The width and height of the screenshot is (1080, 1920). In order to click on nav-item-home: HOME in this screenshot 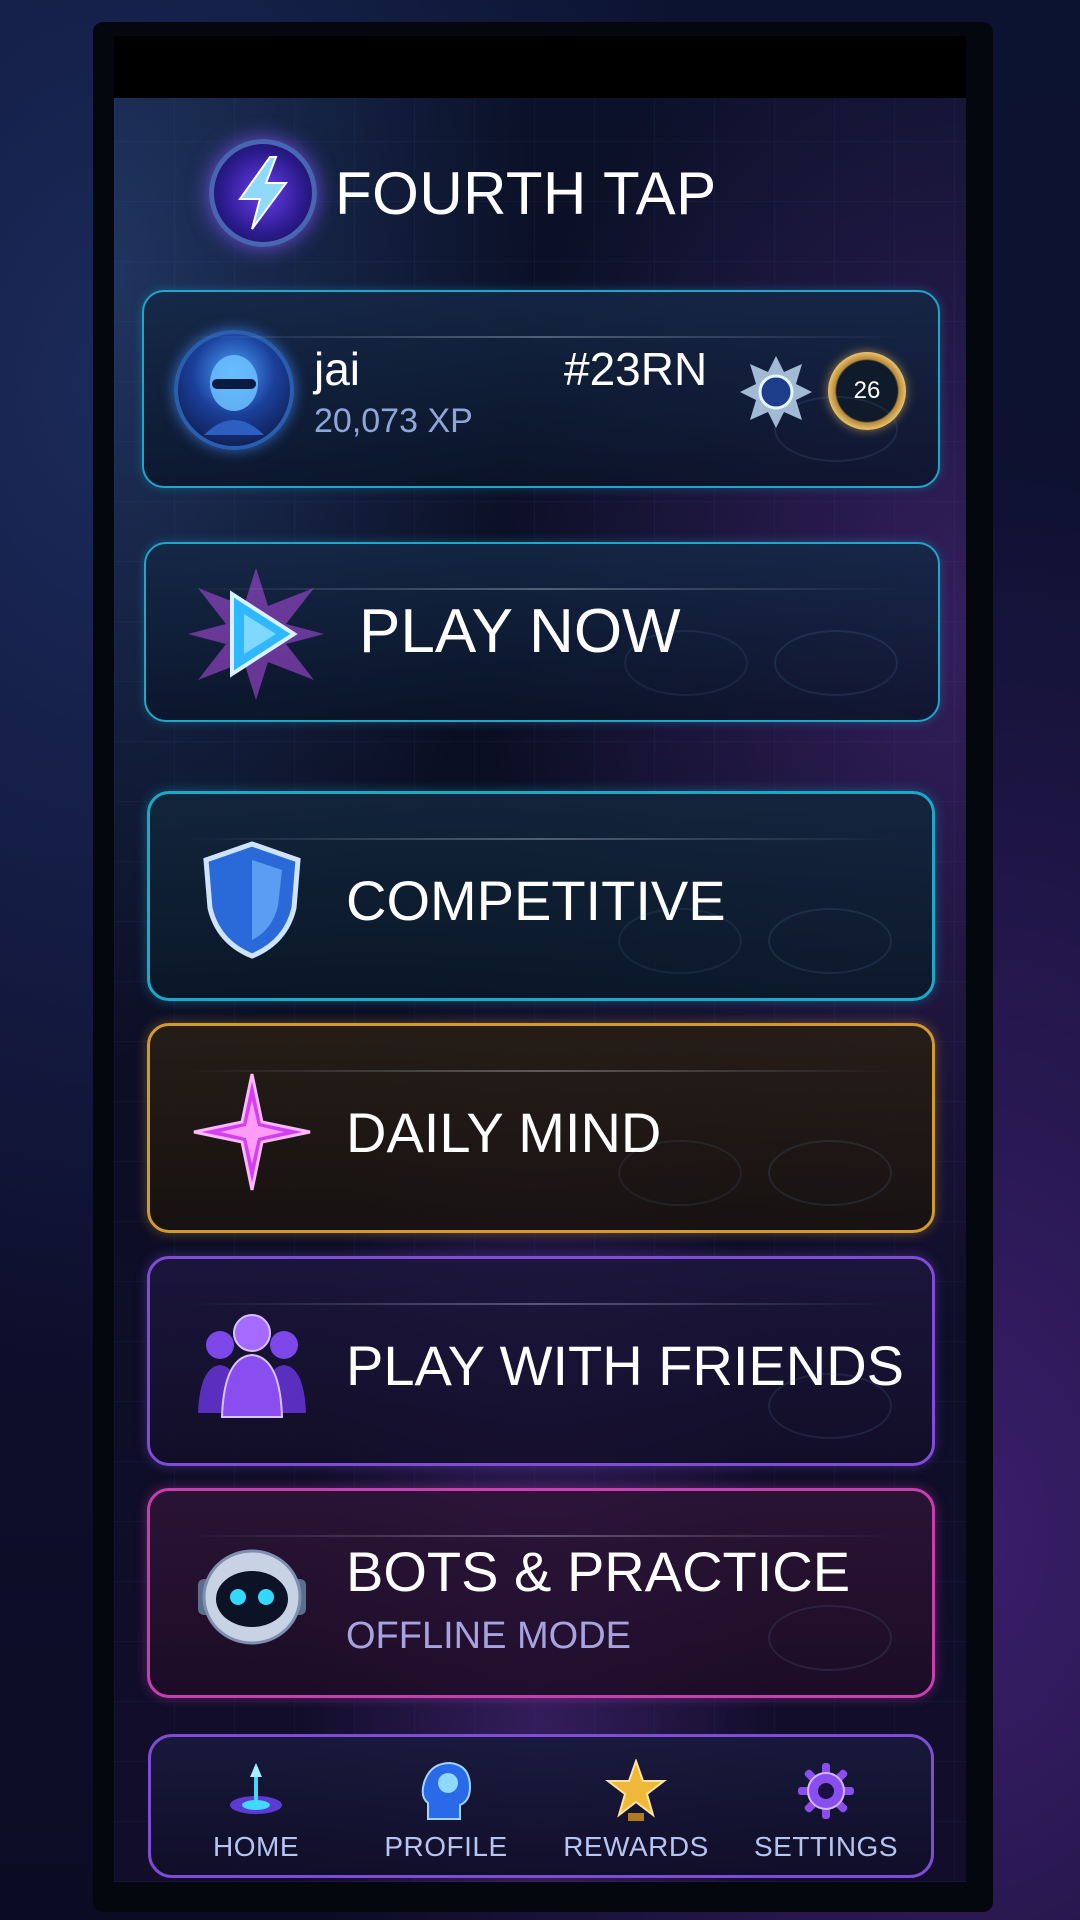, I will do `click(256, 1811)`.